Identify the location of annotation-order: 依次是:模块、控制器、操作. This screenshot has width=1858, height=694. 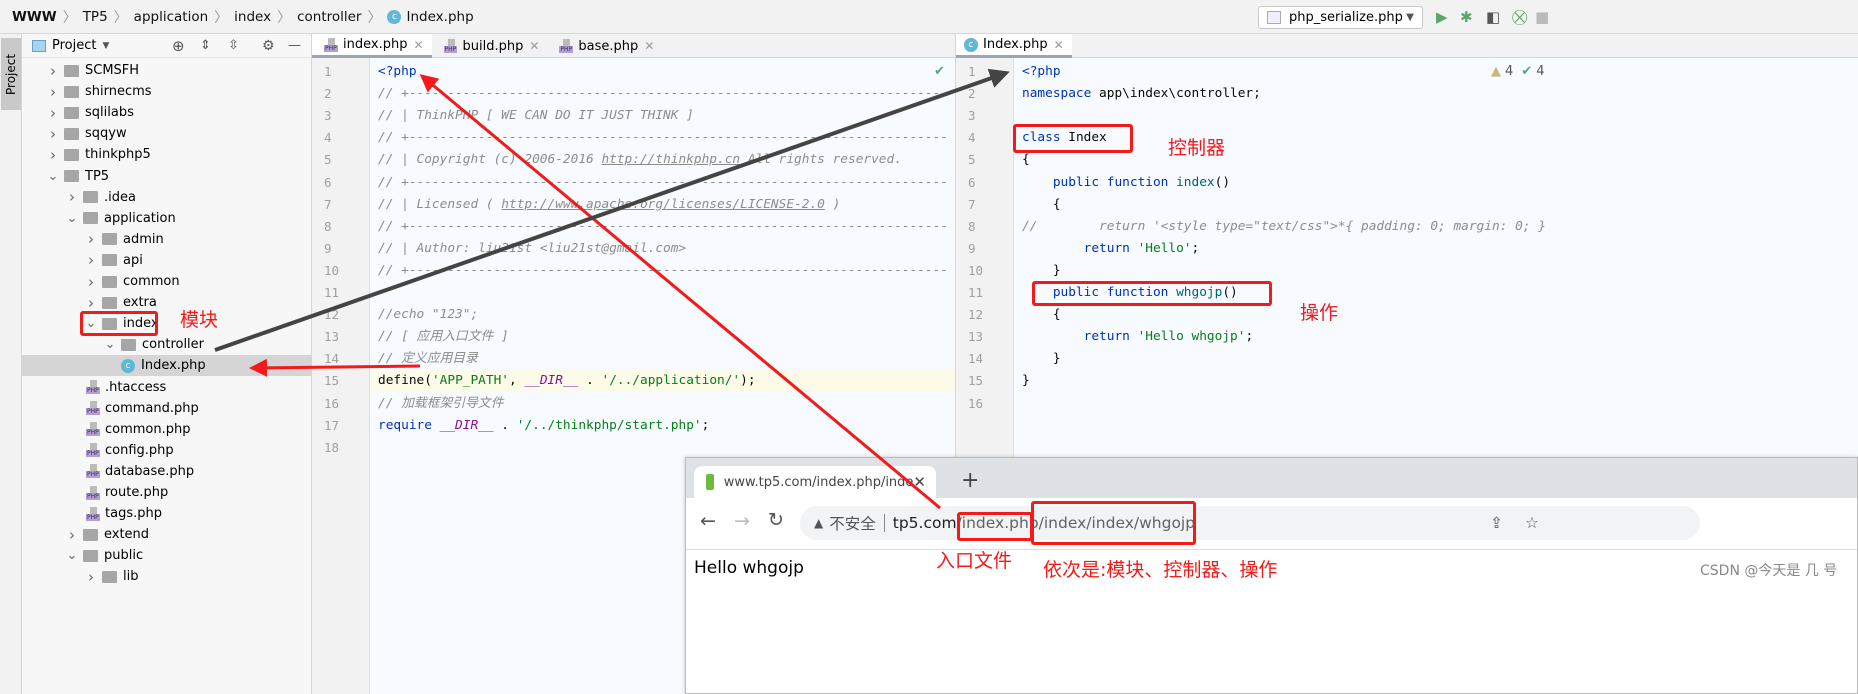
(1160, 570).